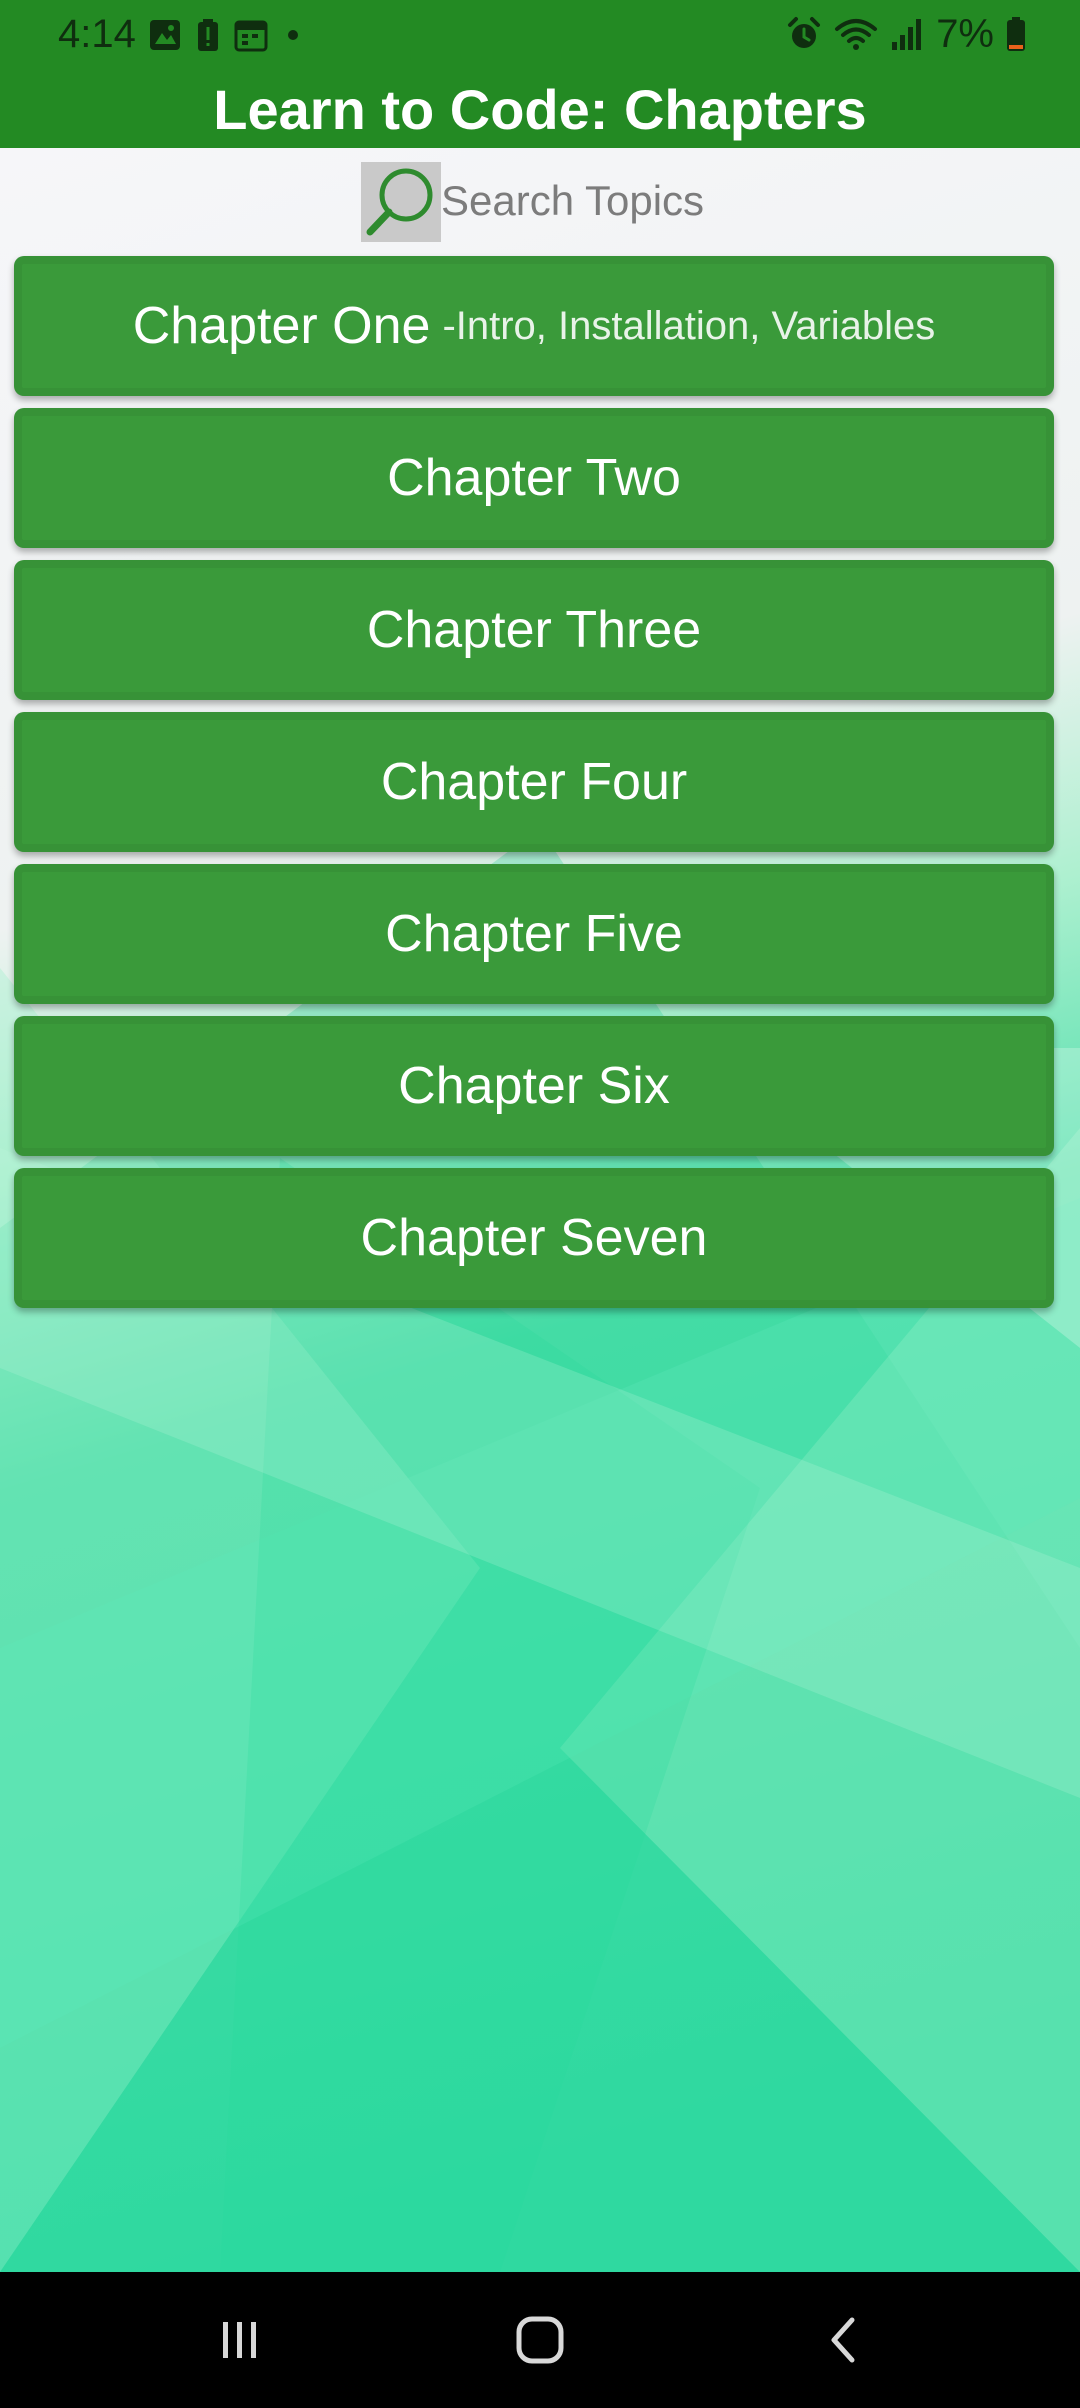 Image resolution: width=1080 pixels, height=2408 pixels. What do you see at coordinates (293, 35) in the screenshot?
I see `notification-dot-icon` at bounding box center [293, 35].